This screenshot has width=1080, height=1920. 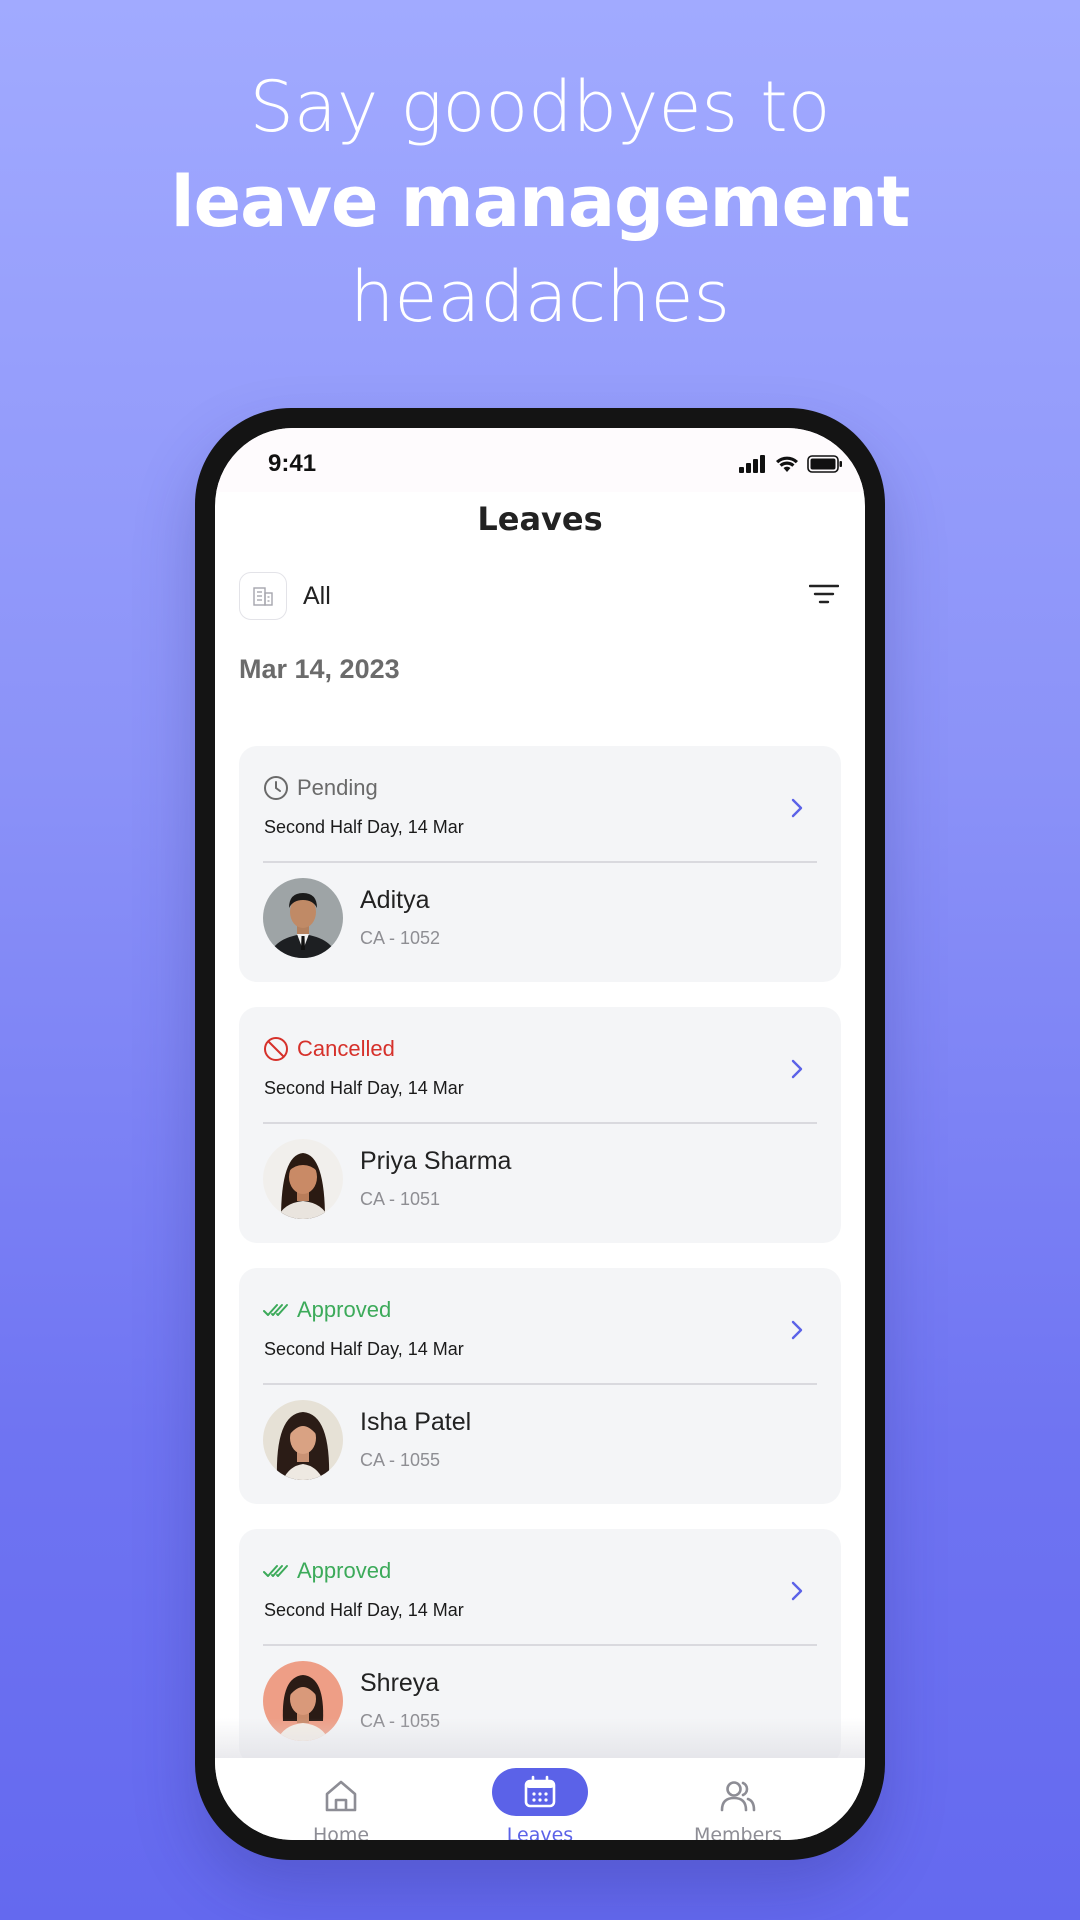 What do you see at coordinates (341, 1832) in the screenshot?
I see `nav-label-home: Home` at bounding box center [341, 1832].